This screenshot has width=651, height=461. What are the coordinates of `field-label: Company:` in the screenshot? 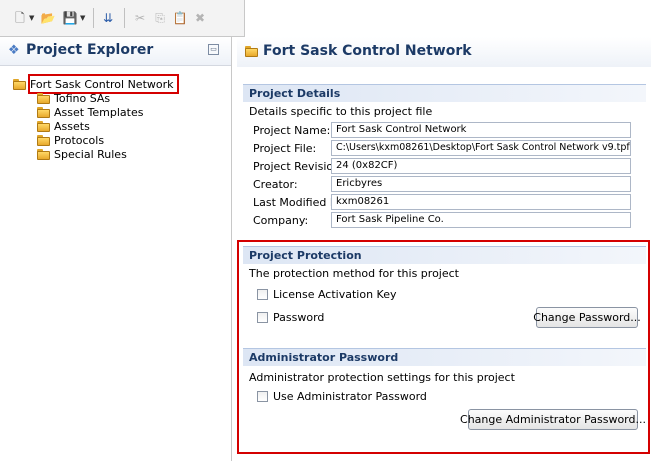 It's located at (281, 220).